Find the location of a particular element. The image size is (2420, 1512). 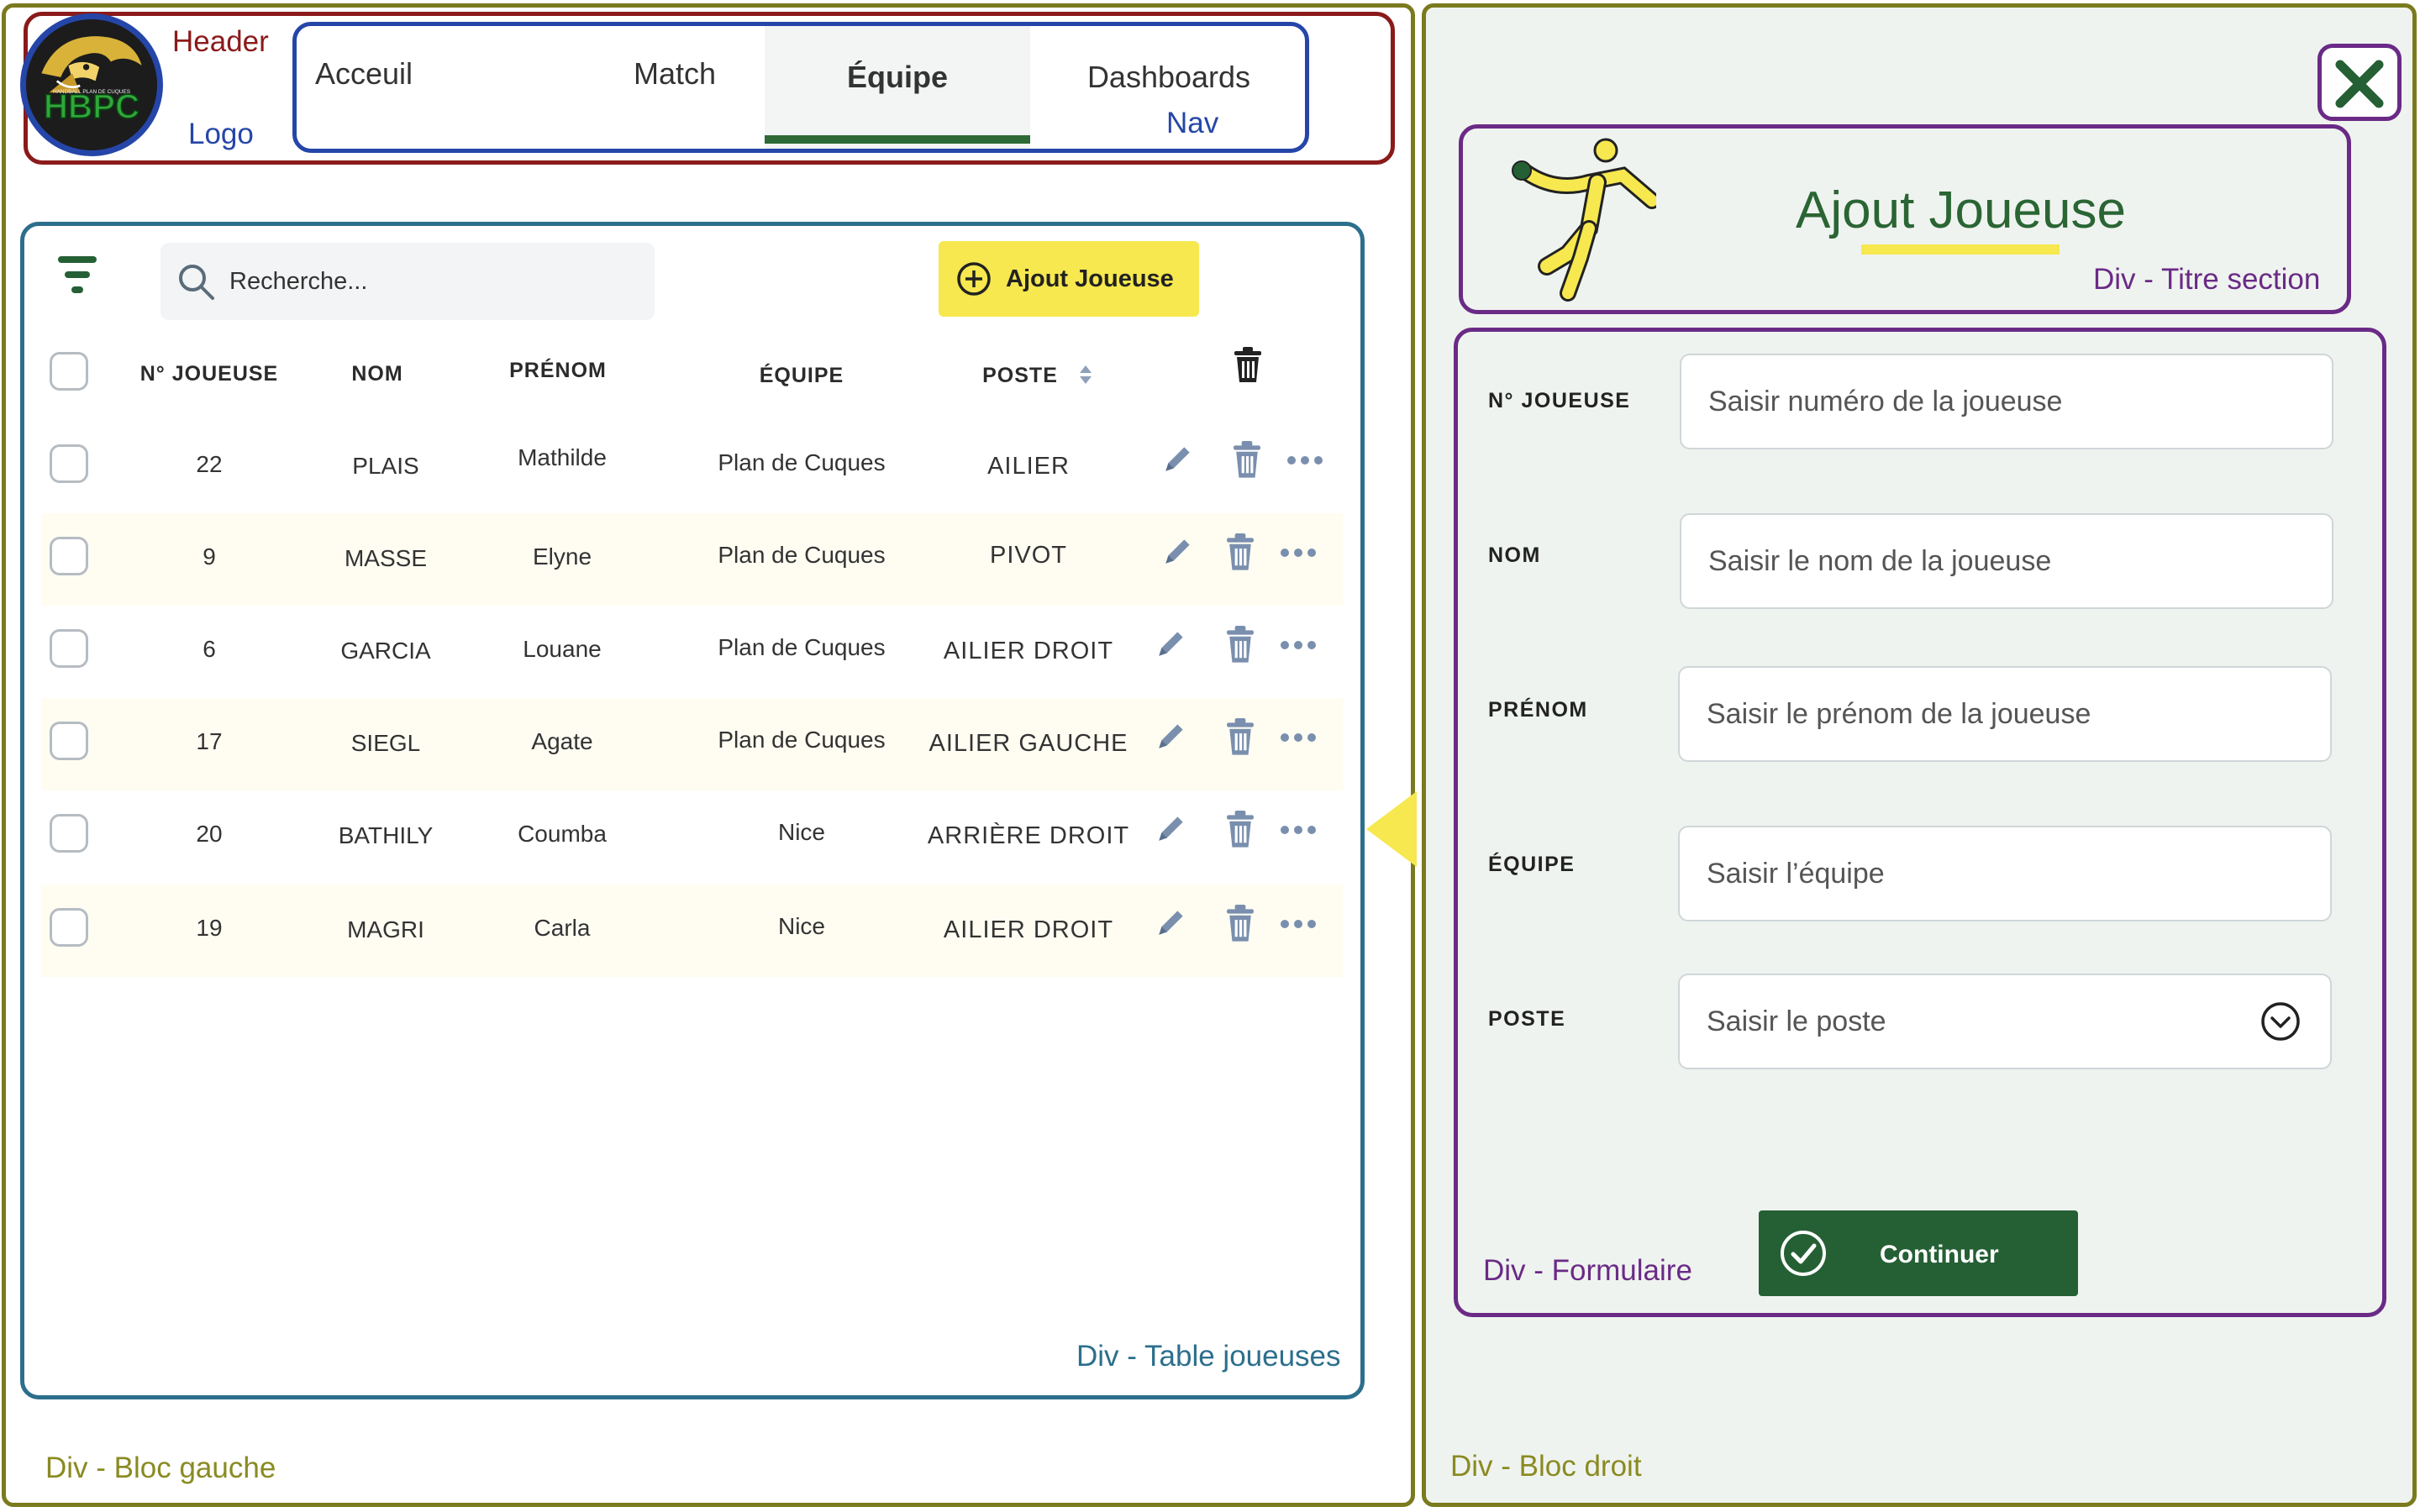

plus-circle-icon is located at coordinates (974, 279).